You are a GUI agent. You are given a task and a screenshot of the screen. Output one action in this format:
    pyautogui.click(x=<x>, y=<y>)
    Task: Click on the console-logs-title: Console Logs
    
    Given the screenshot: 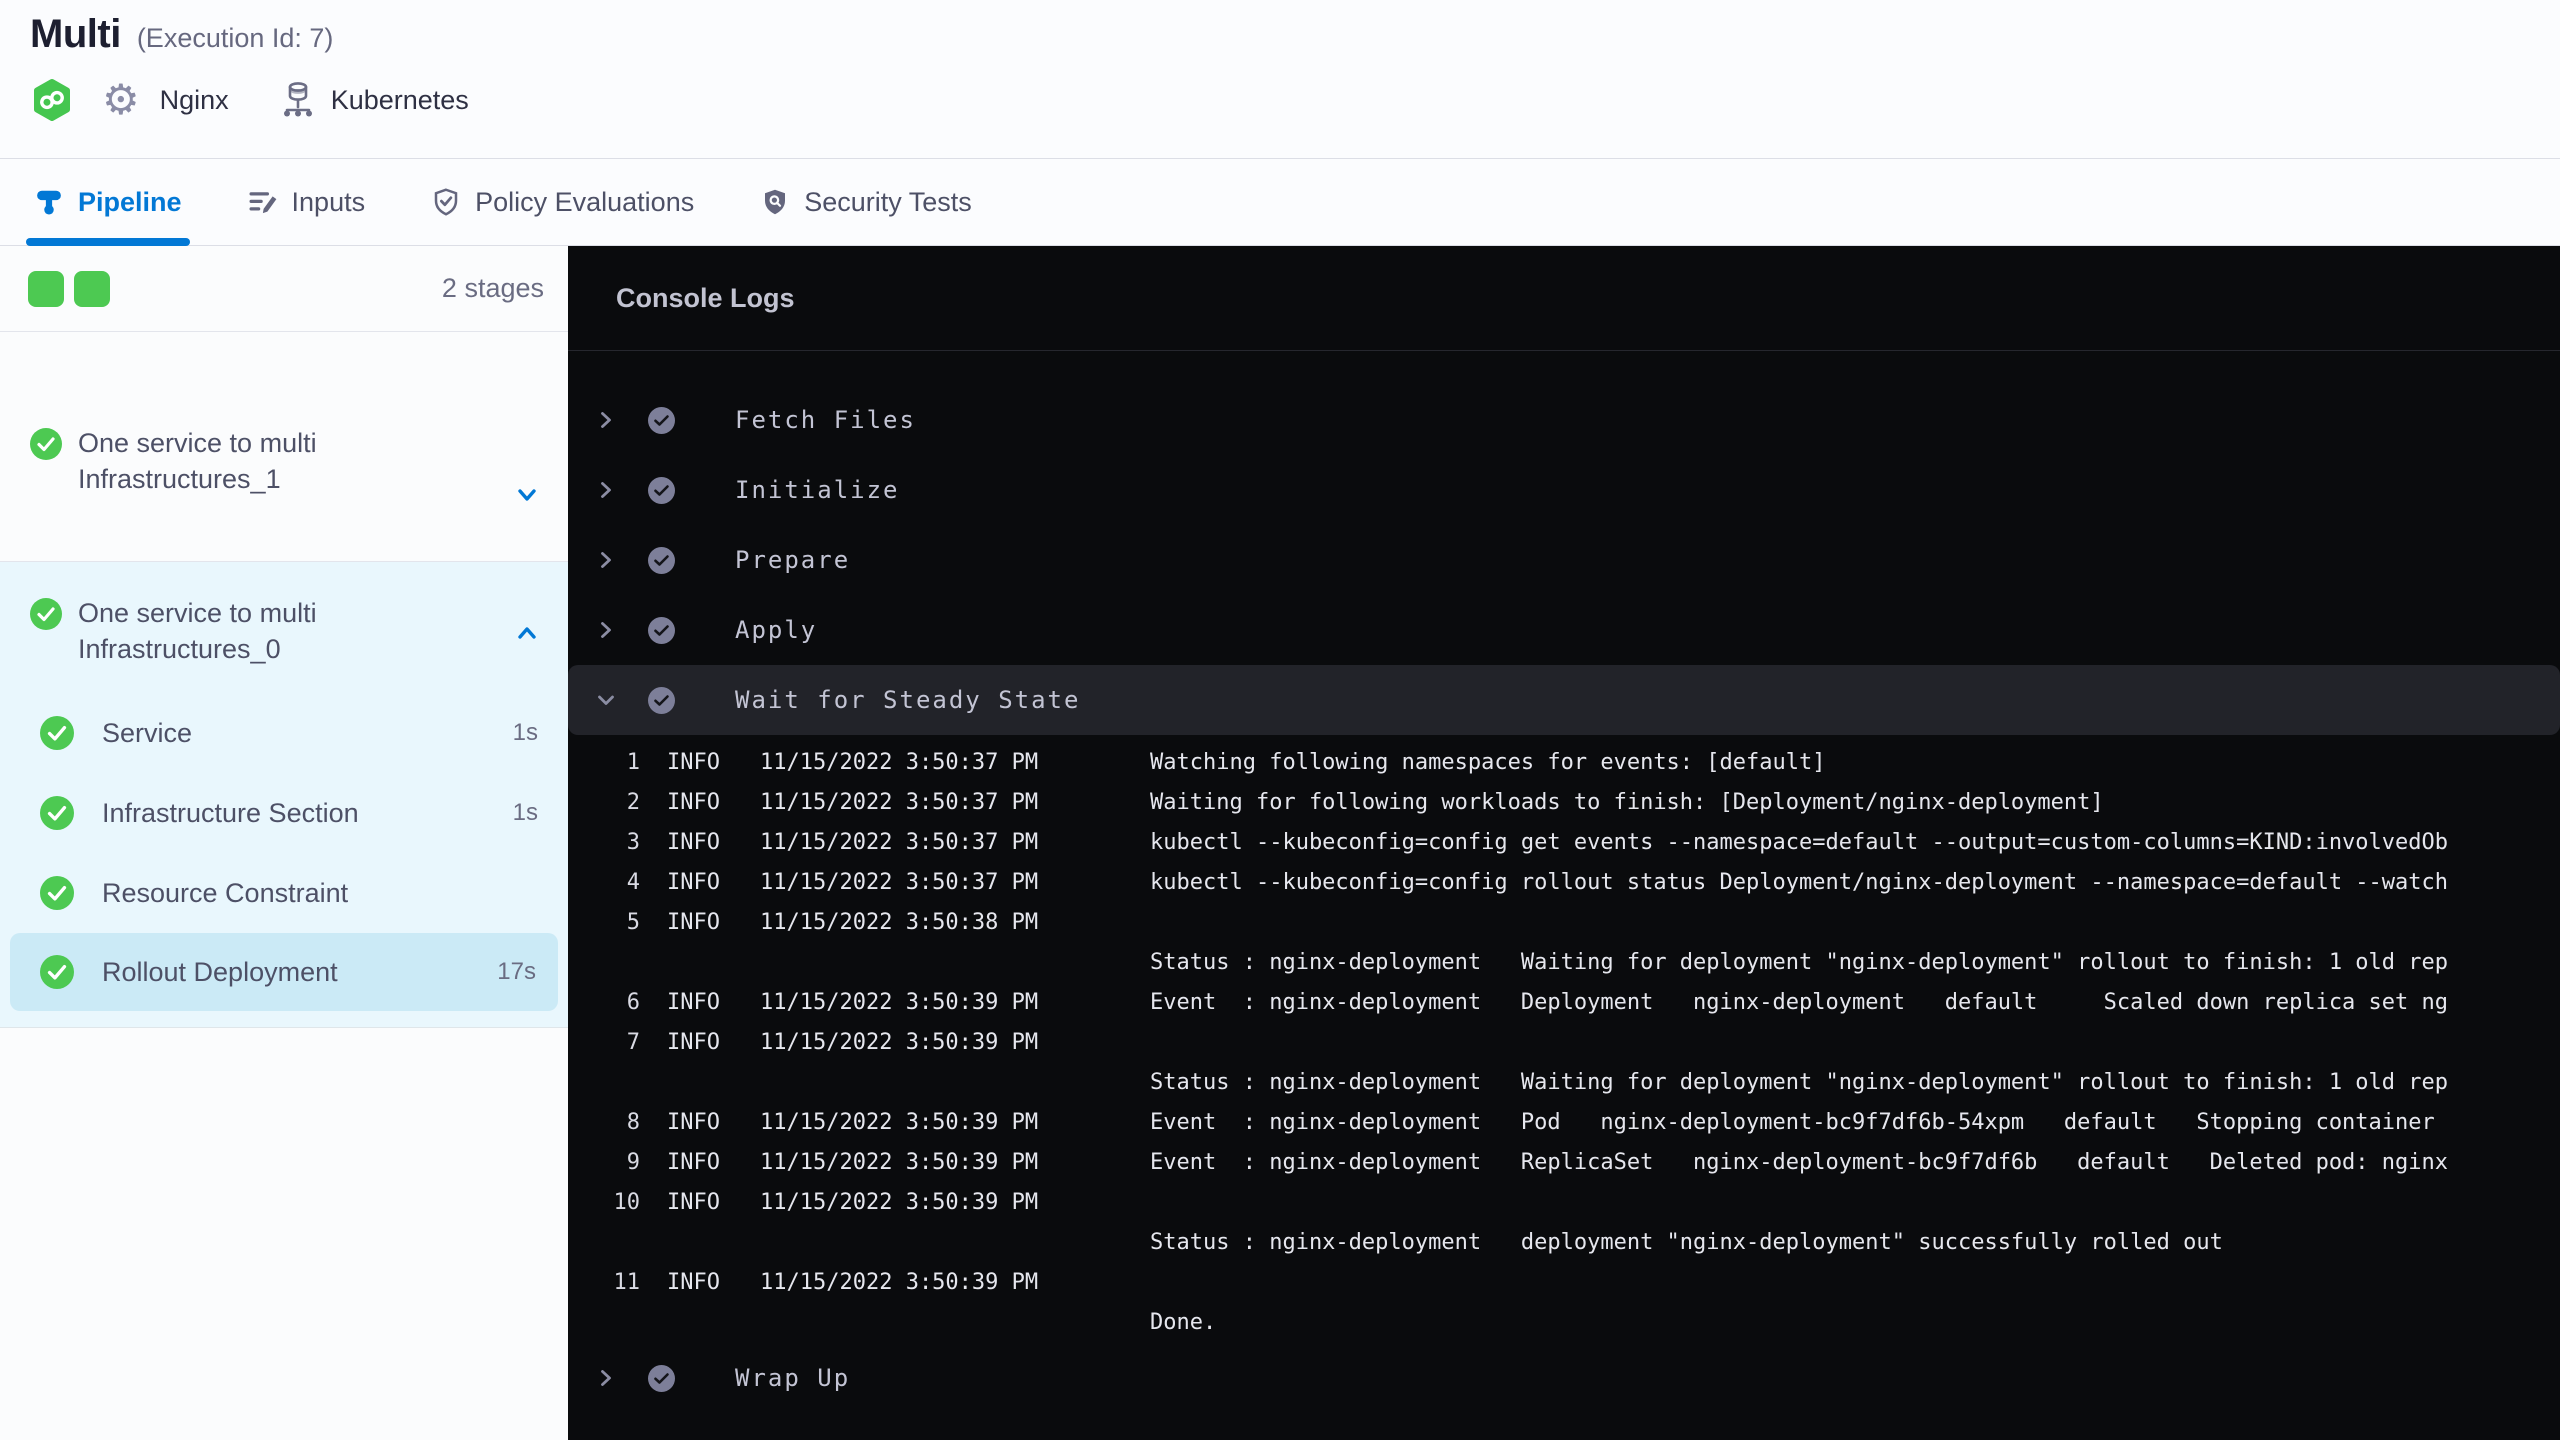 What is the action you would take?
    pyautogui.click(x=705, y=297)
    